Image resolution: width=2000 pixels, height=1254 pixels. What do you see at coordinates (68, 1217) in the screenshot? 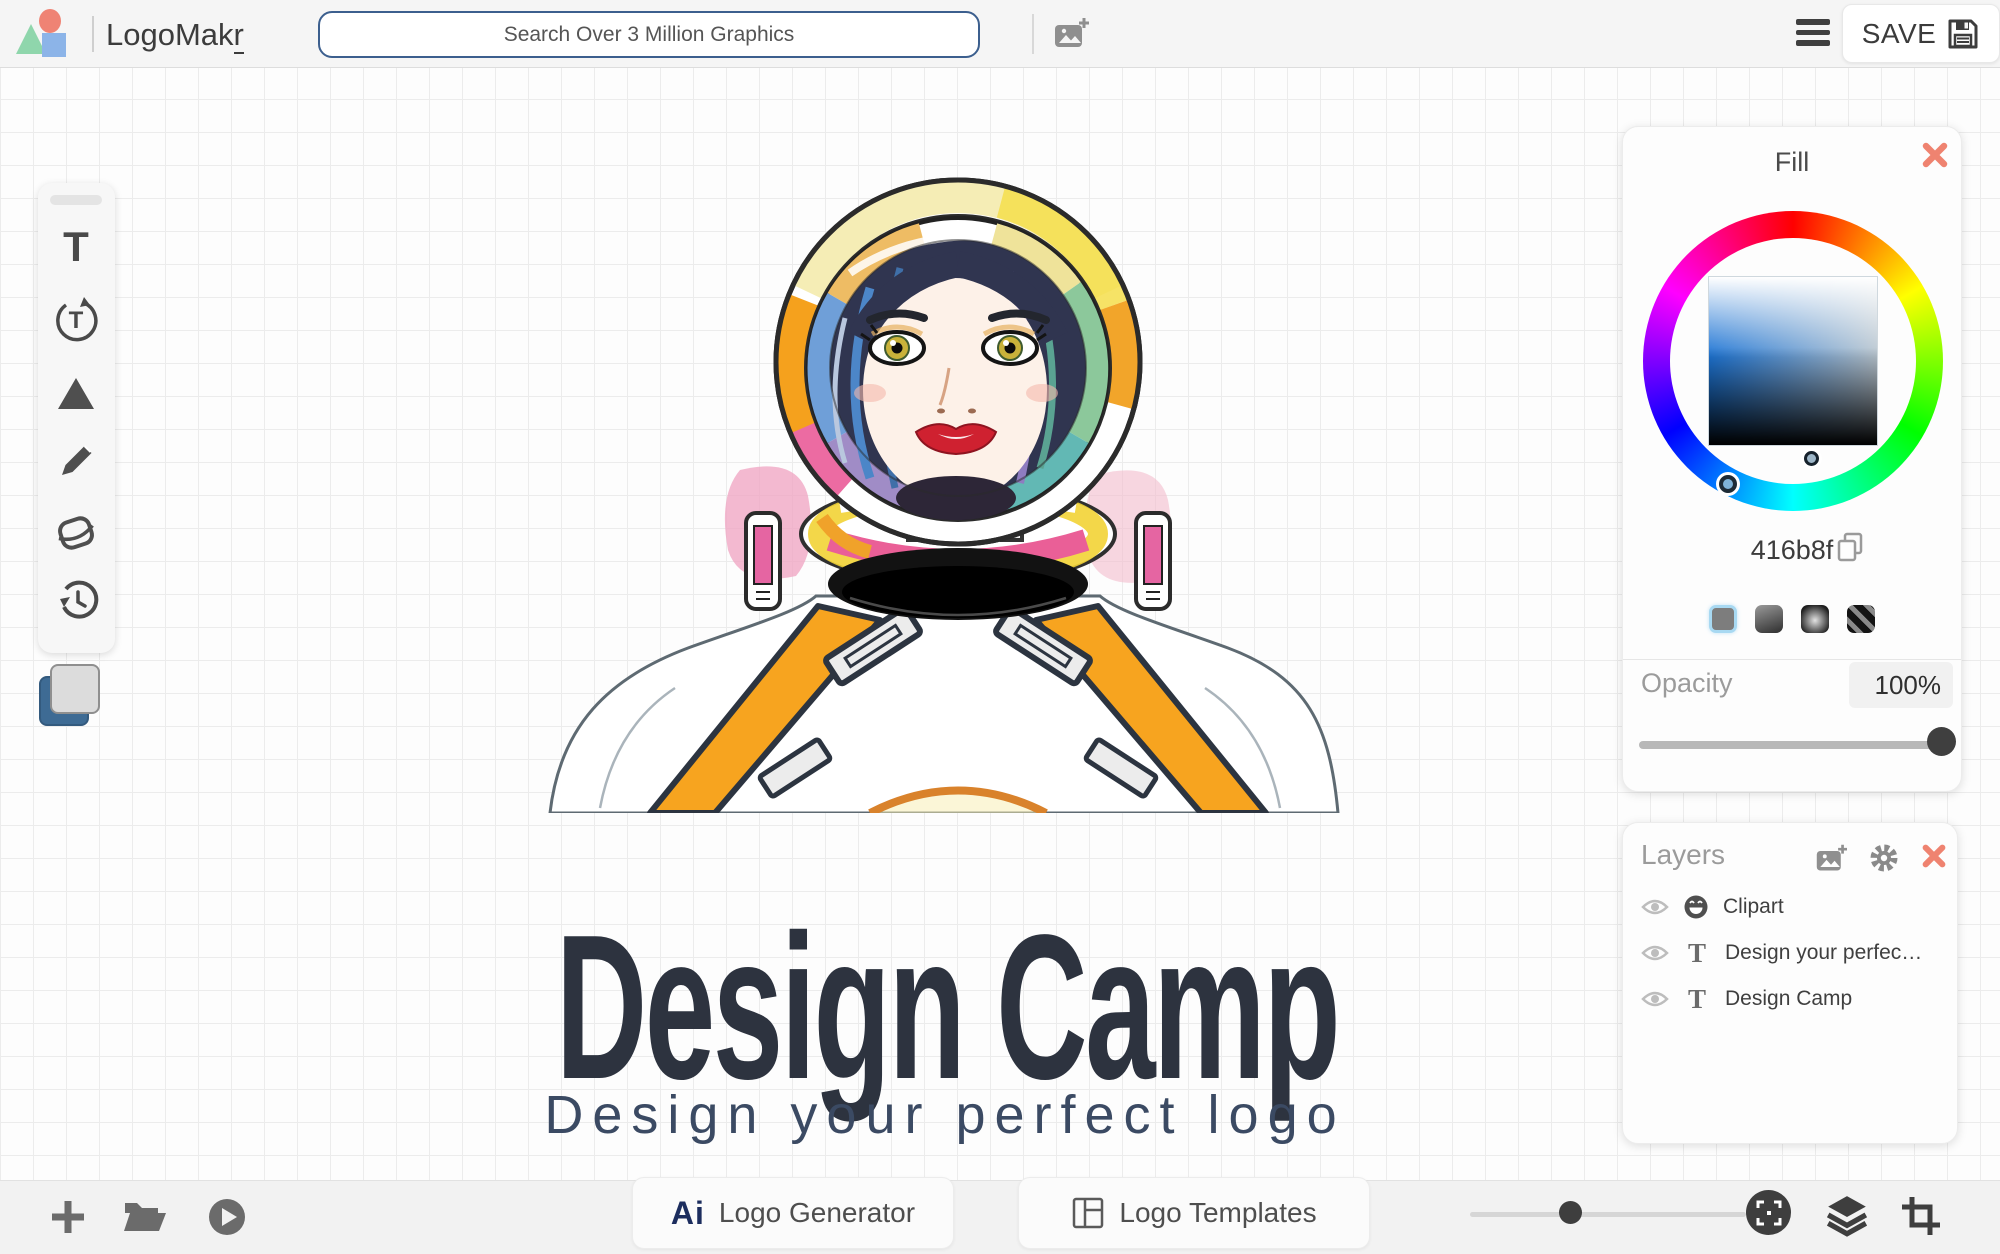
I see `add-new-icon` at bounding box center [68, 1217].